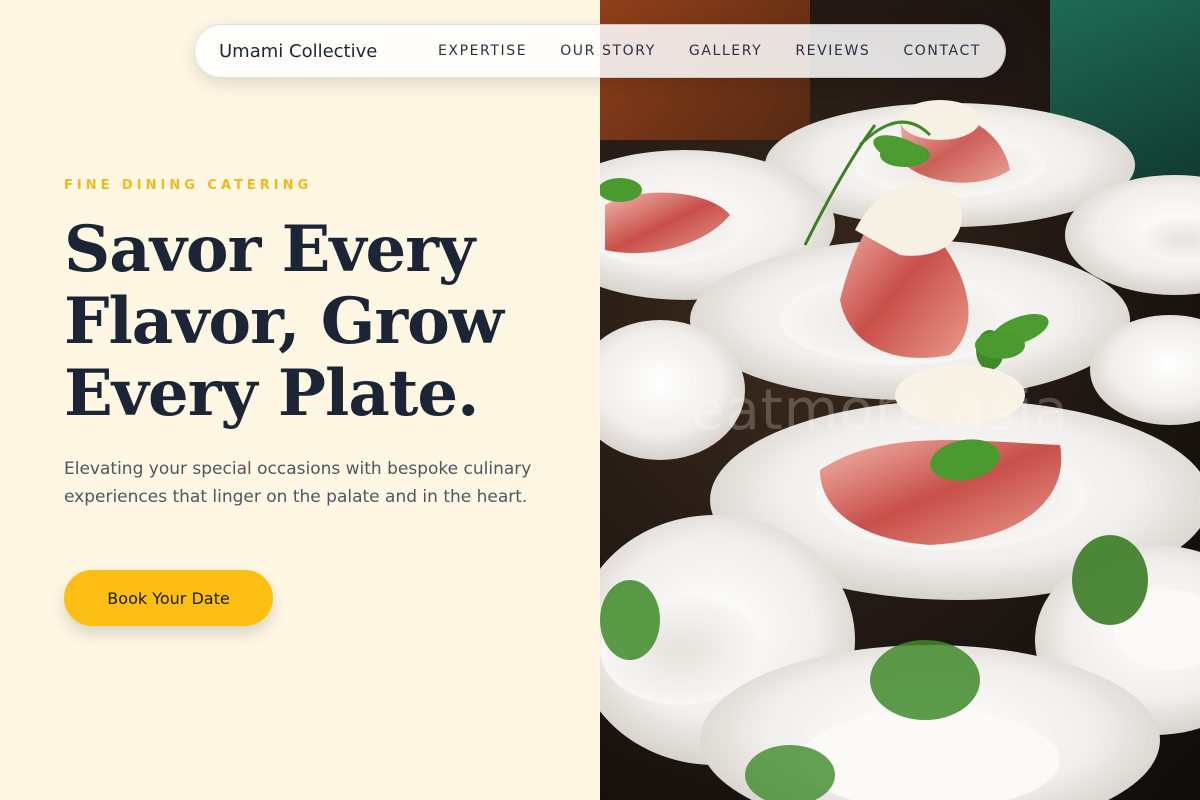  Describe the element at coordinates (271, 393) in the screenshot. I see `headline-line: Every Plate.` at that location.